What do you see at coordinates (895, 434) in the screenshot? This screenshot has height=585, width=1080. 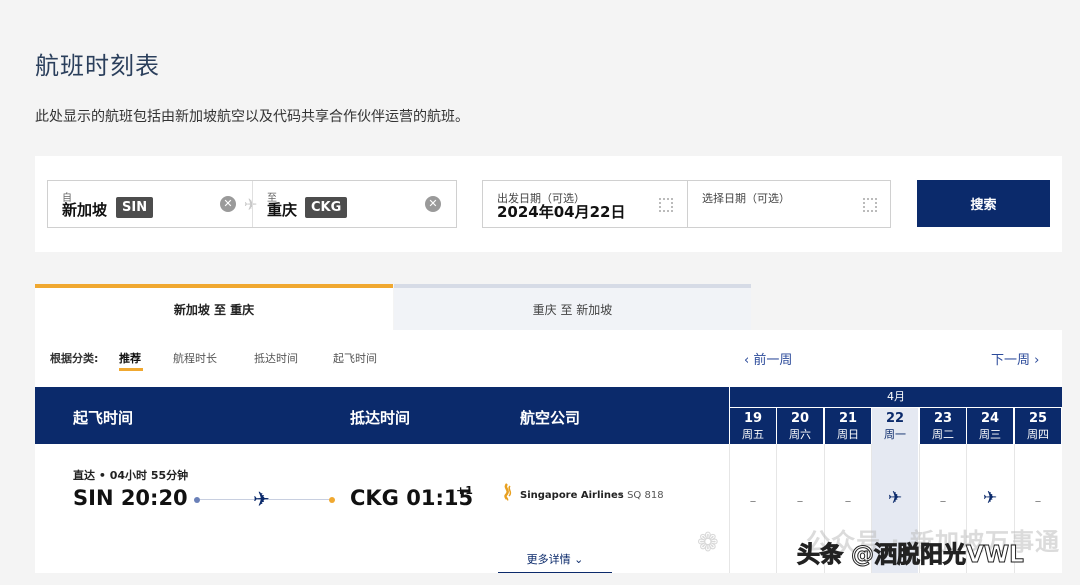 I see `day-weekday: 周一` at bounding box center [895, 434].